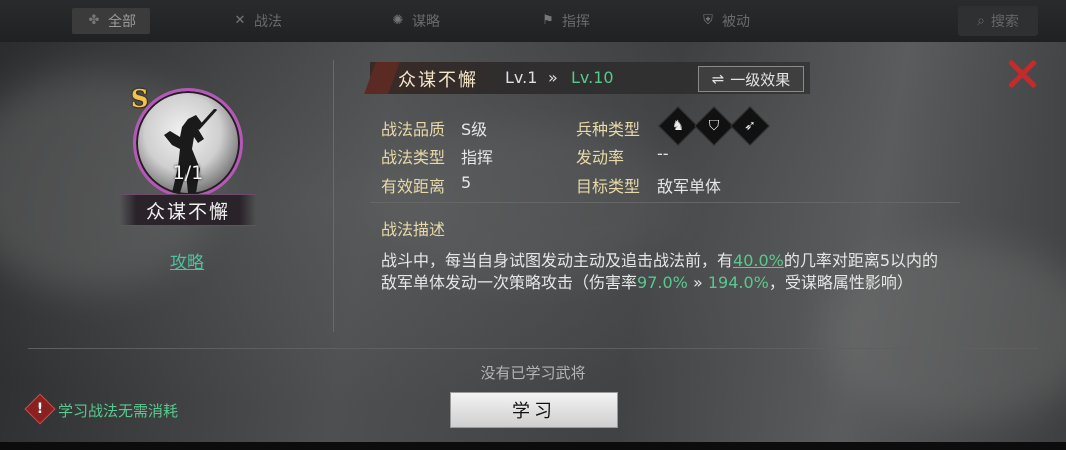 The width and height of the screenshot is (1066, 450). I want to click on trigger-rate-value: --, so click(663, 153).